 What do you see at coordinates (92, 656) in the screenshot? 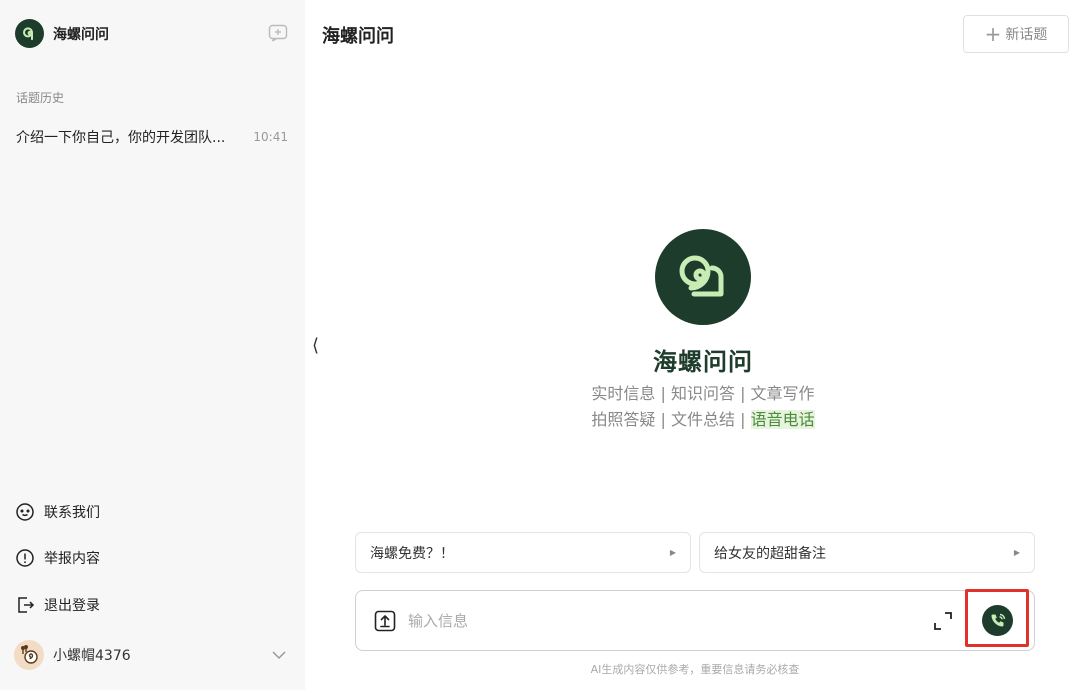
I see `username: 小螺帽4376` at bounding box center [92, 656].